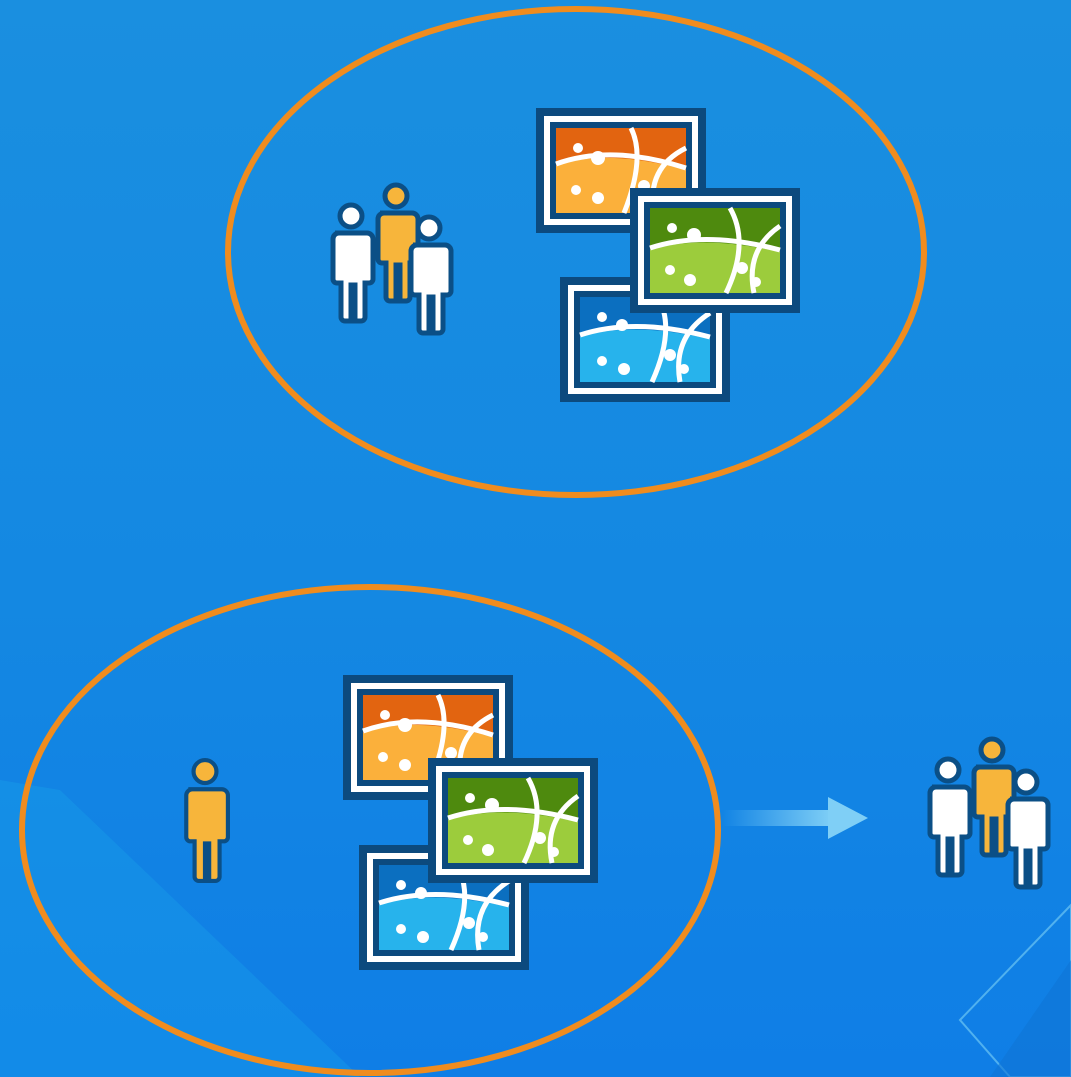 This screenshot has height=1077, width=1071. What do you see at coordinates (207, 820) in the screenshot?
I see `single-person-icon` at bounding box center [207, 820].